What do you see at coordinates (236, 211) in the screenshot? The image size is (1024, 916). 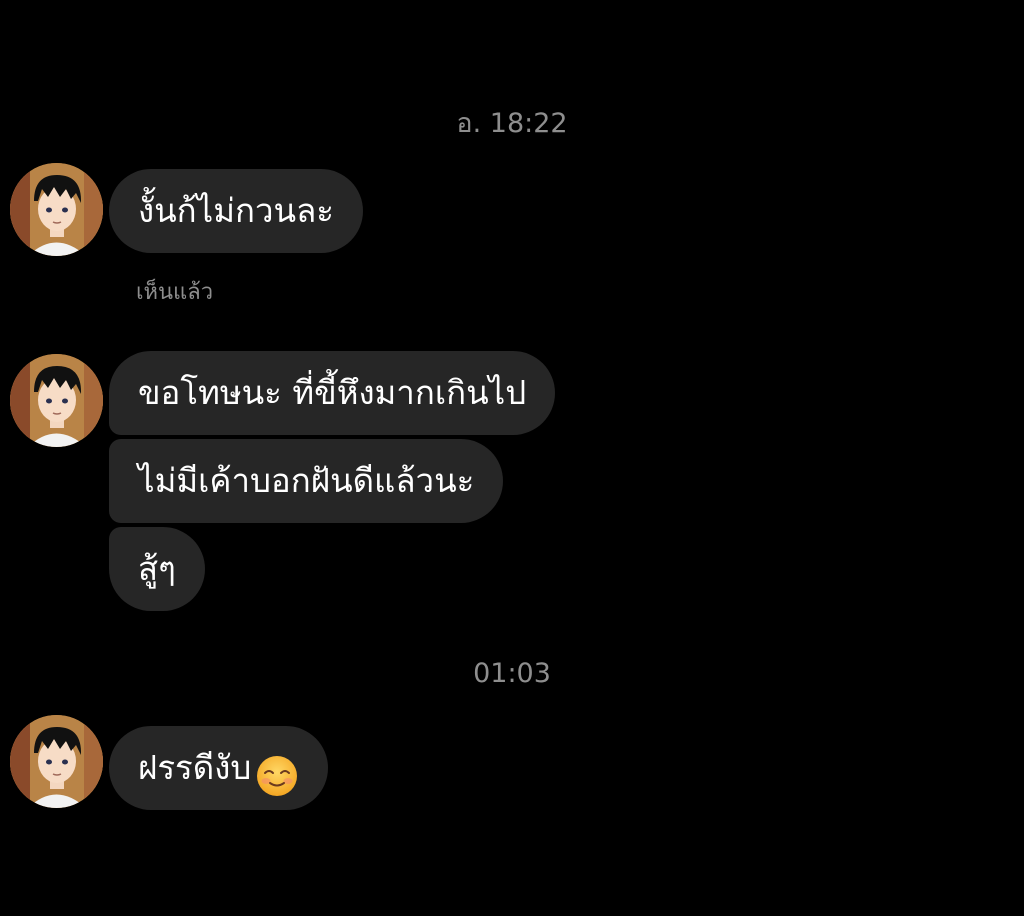 I see `message-bubble: งั้นก้ไม่กวนละ` at bounding box center [236, 211].